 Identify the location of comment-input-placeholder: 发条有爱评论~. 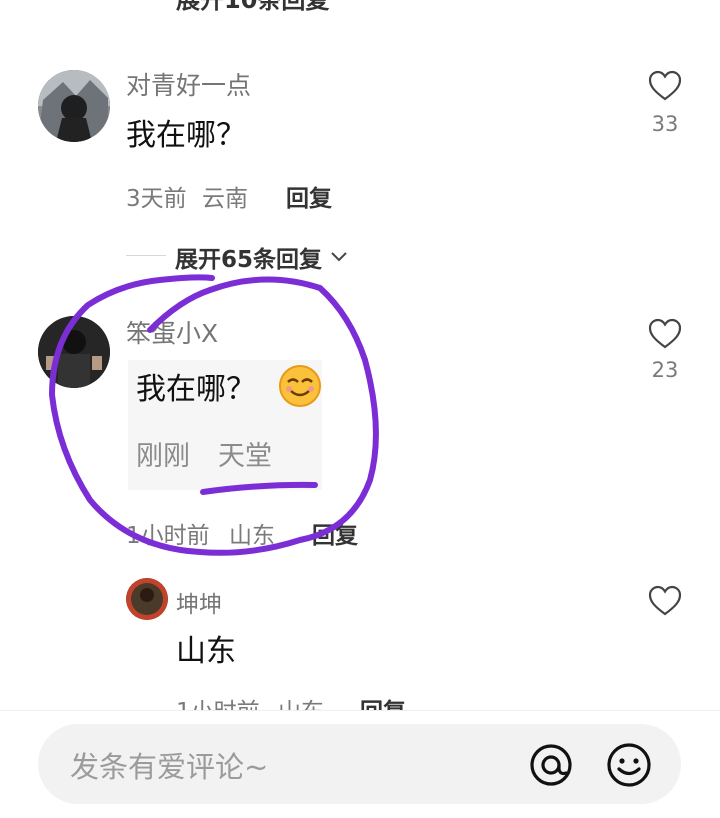
(169, 767).